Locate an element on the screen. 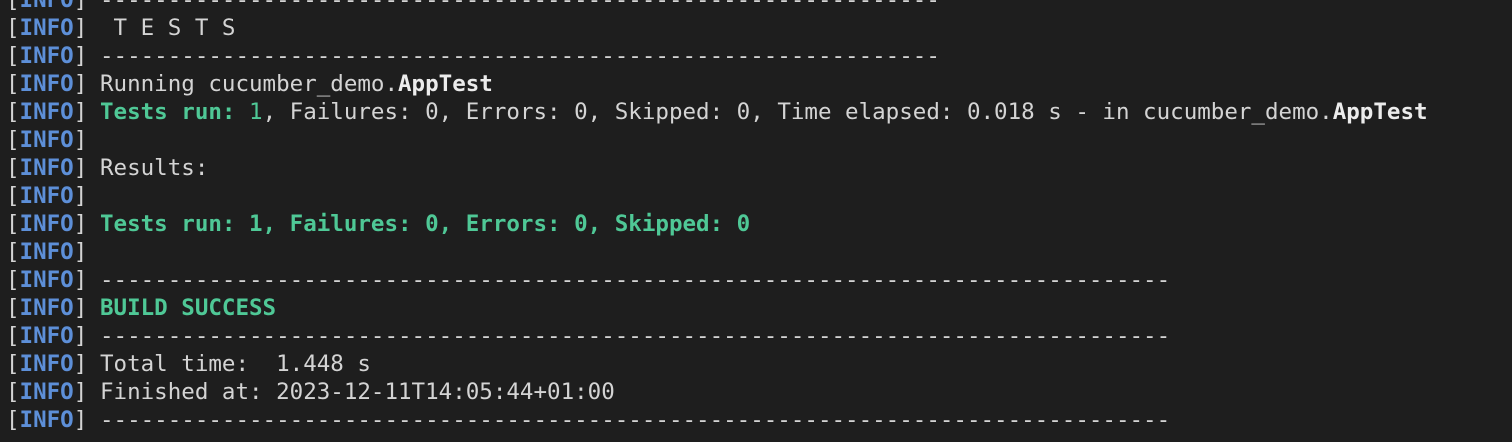 Image resolution: width=1512 pixels, height=442 pixels. log-text-segment: BUILD SUCCESS is located at coordinates (188, 308).